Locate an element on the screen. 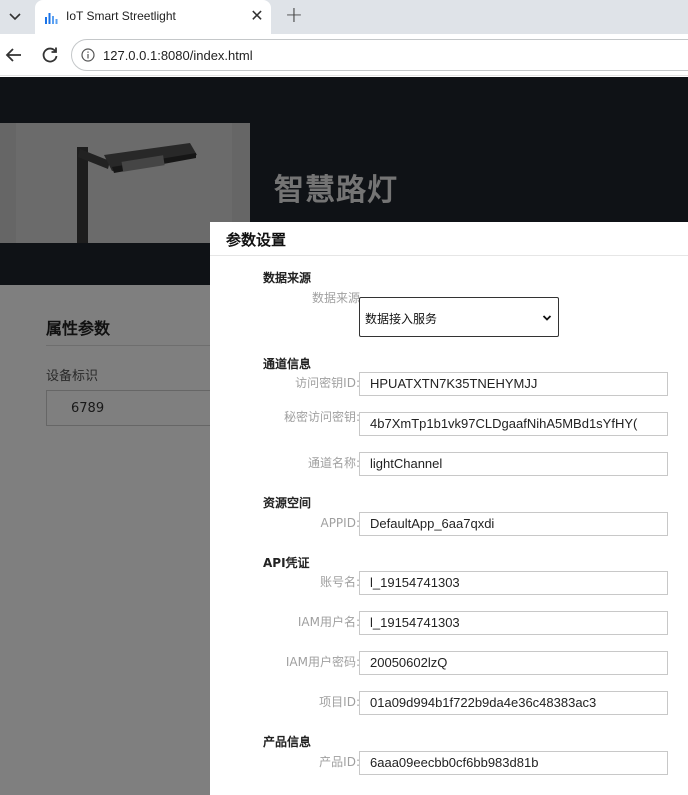 This screenshot has width=688, height=795. dialog-title: 参数设置 is located at coordinates (256, 240).